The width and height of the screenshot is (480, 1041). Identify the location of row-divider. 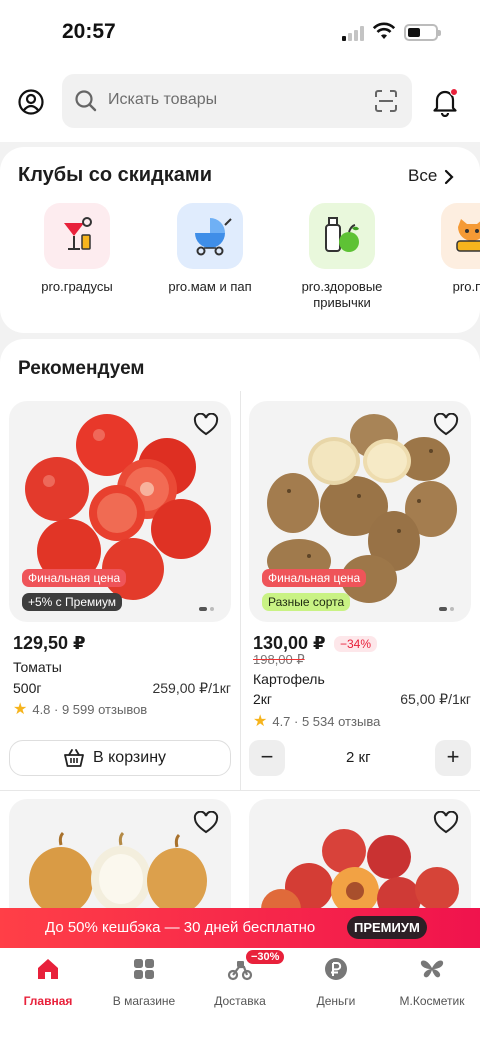
(240, 790).